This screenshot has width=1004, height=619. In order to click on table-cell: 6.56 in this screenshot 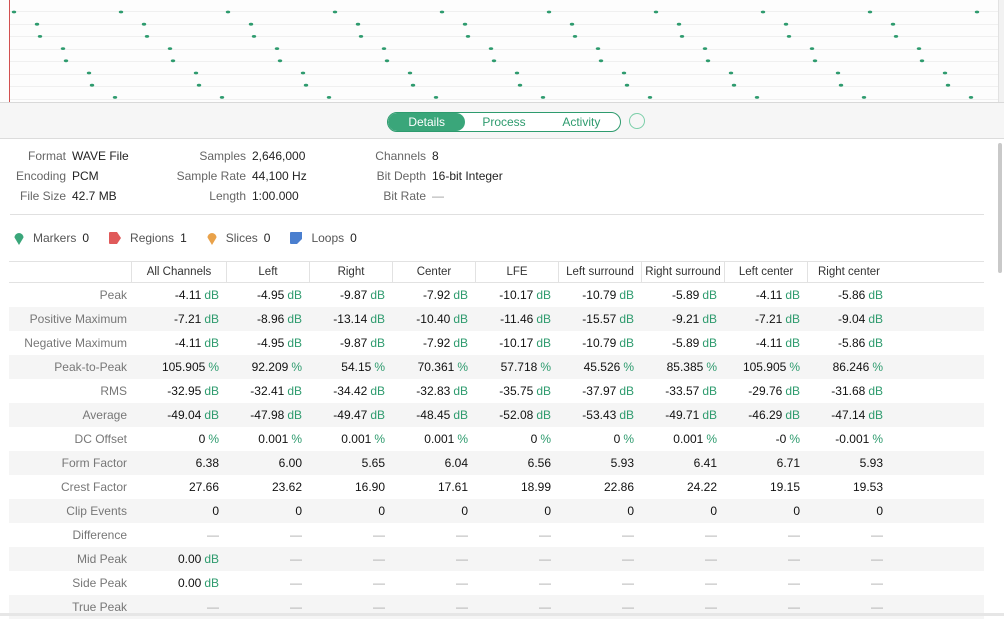, I will do `click(516, 463)`.